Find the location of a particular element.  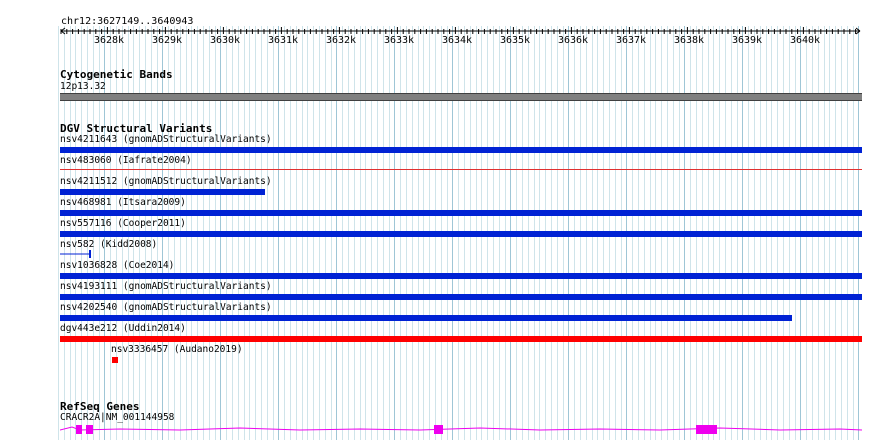

ruler-tick-label: 3638k is located at coordinates (689, 40).